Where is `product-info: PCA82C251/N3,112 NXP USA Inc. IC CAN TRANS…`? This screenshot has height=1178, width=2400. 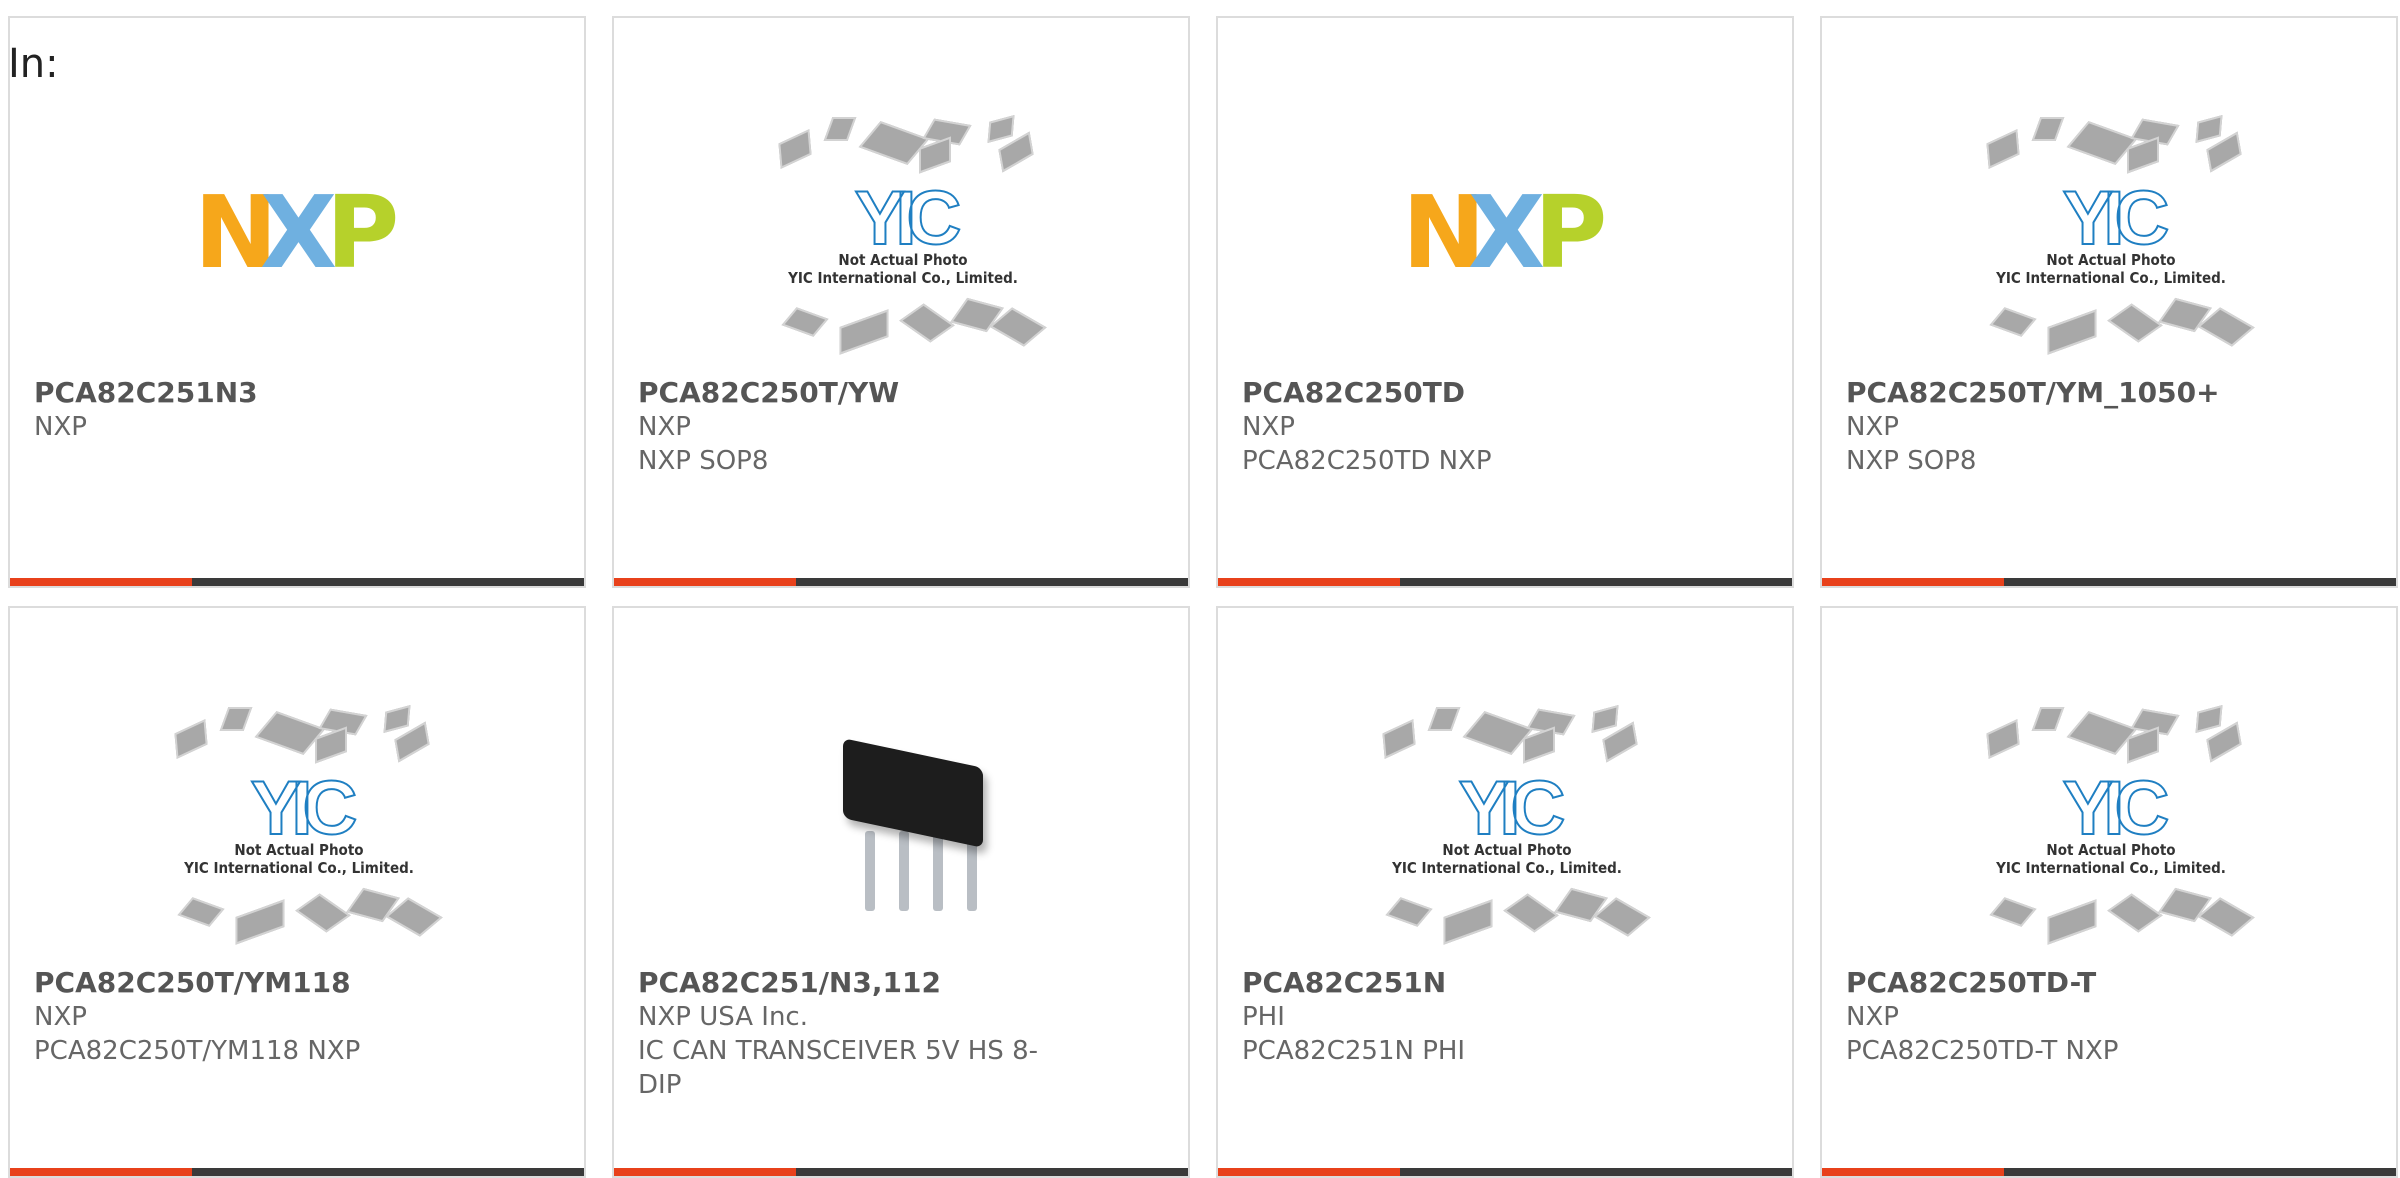
product-info: PCA82C251/N3,112 NXP USA Inc. IC CAN TRANS… is located at coordinates (858, 1034).